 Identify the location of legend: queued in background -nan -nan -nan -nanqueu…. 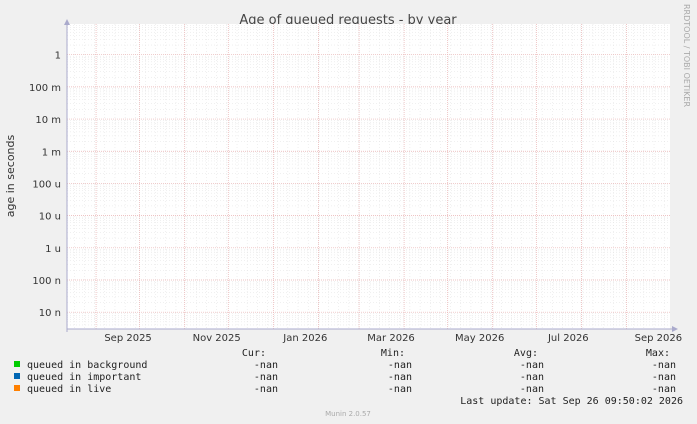
(345, 377).